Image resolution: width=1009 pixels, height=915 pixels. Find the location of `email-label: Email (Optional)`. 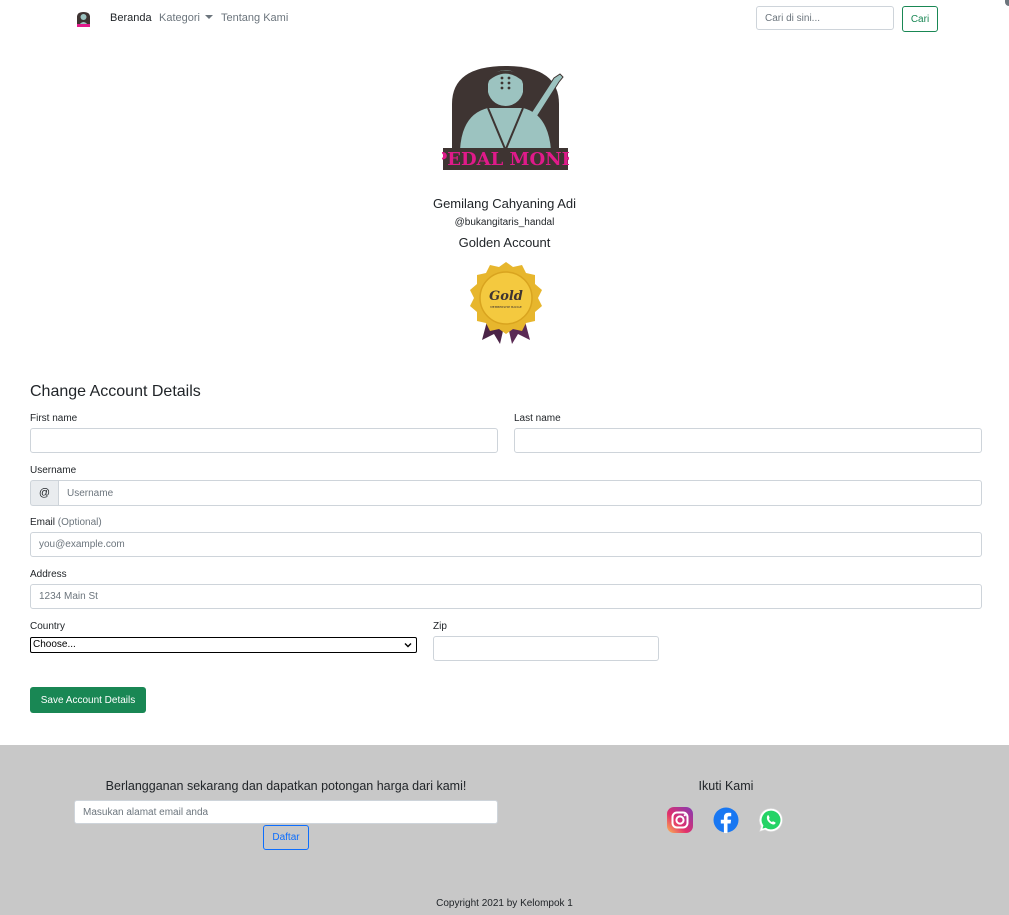

email-label: Email (Optional) is located at coordinates (66, 522).